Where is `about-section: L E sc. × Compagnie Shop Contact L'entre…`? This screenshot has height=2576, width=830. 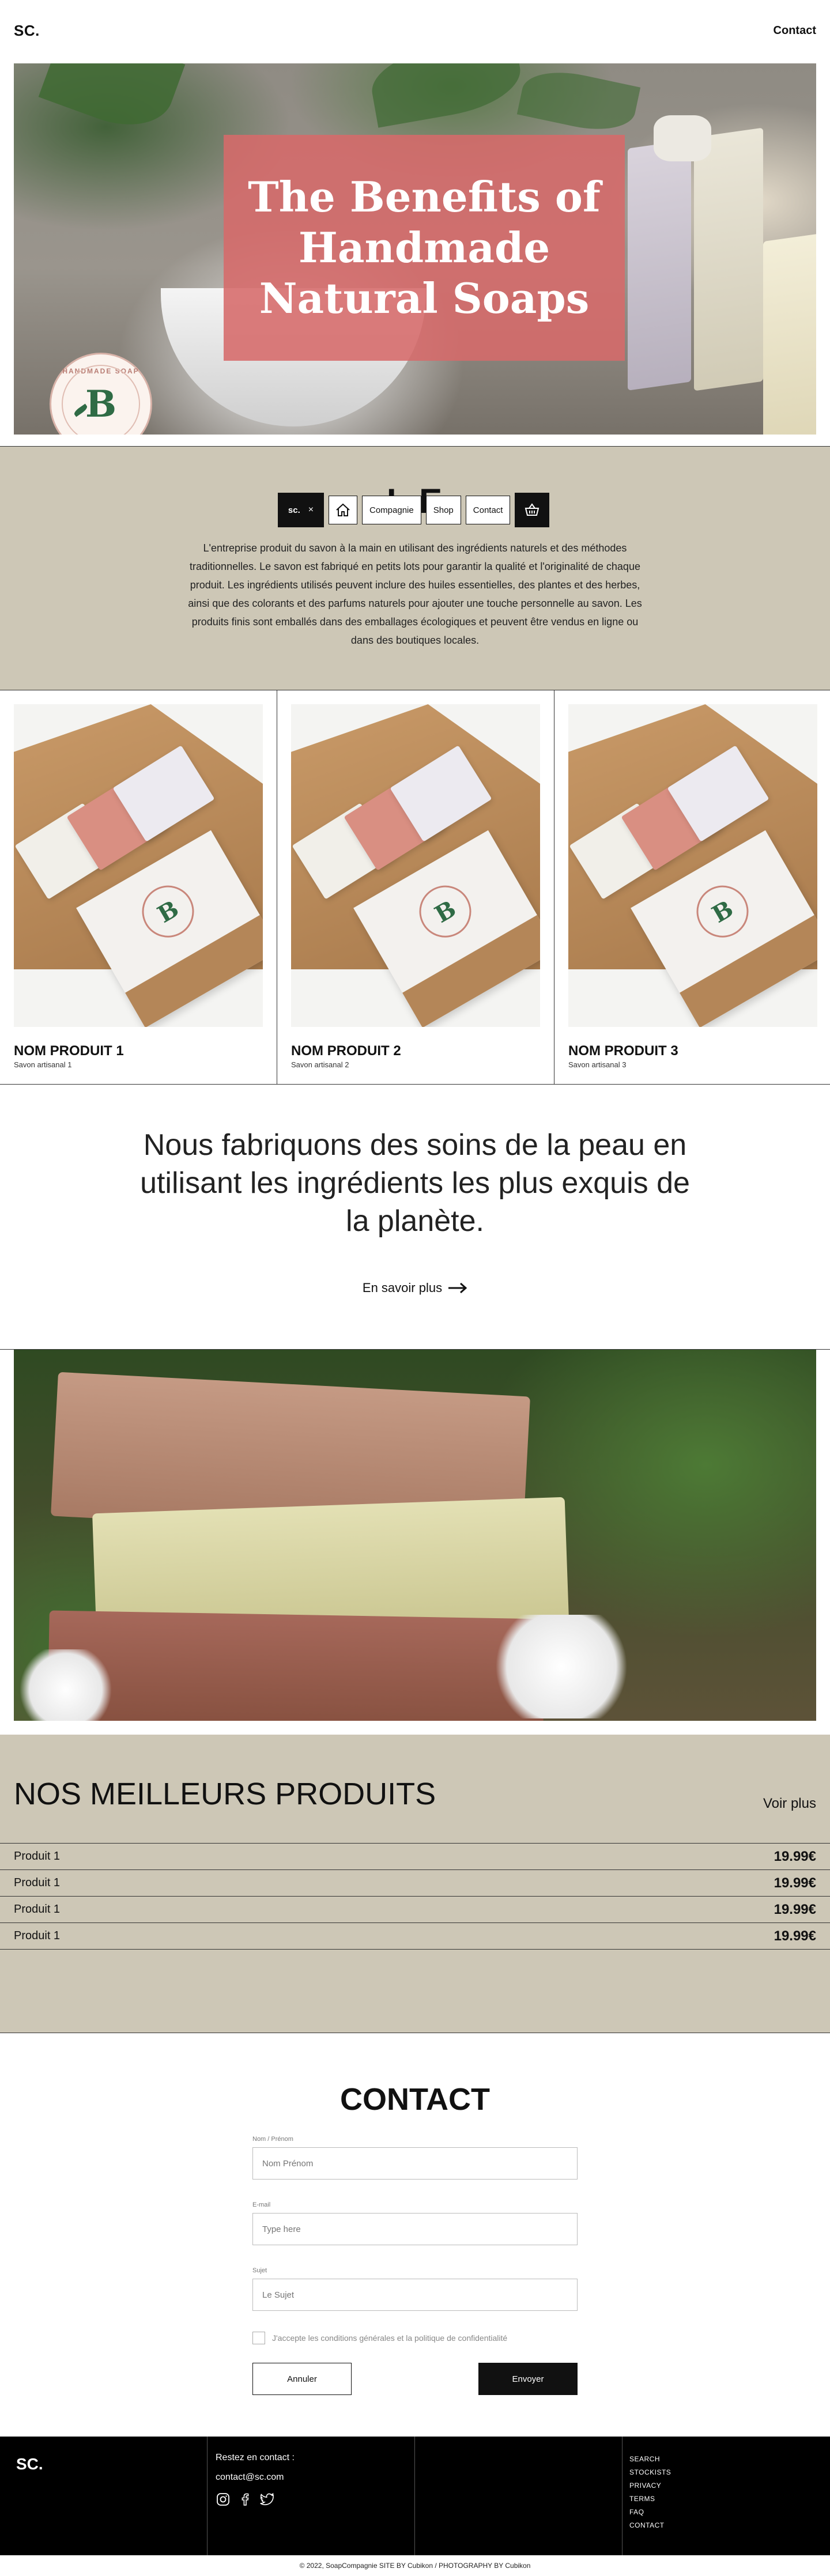
about-section: L E sc. × Compagnie Shop Contact L'entre… is located at coordinates (415, 568).